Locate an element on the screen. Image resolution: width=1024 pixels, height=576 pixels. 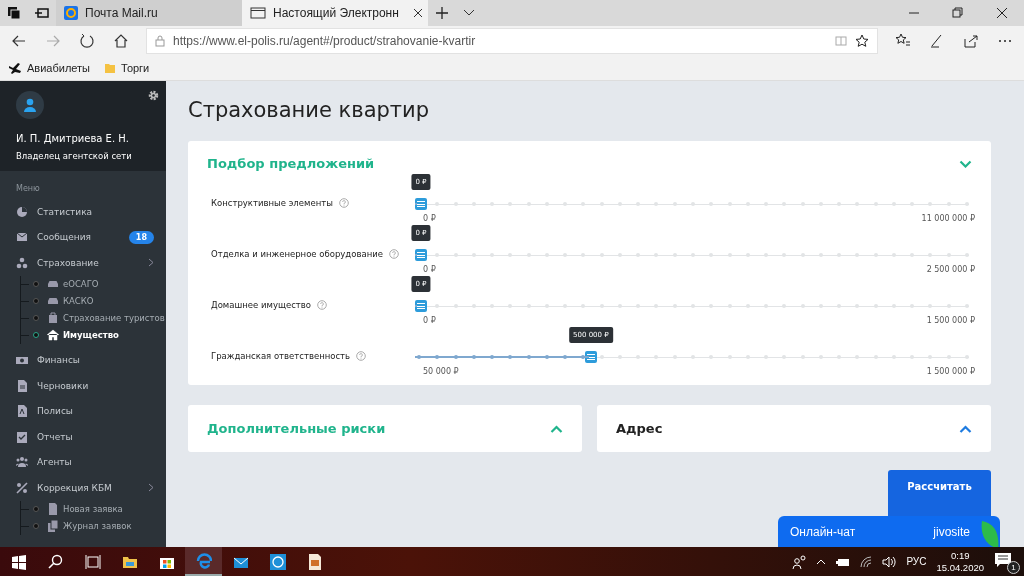
menu-item: Коррекция КБМ is located at coordinates (83, 488).